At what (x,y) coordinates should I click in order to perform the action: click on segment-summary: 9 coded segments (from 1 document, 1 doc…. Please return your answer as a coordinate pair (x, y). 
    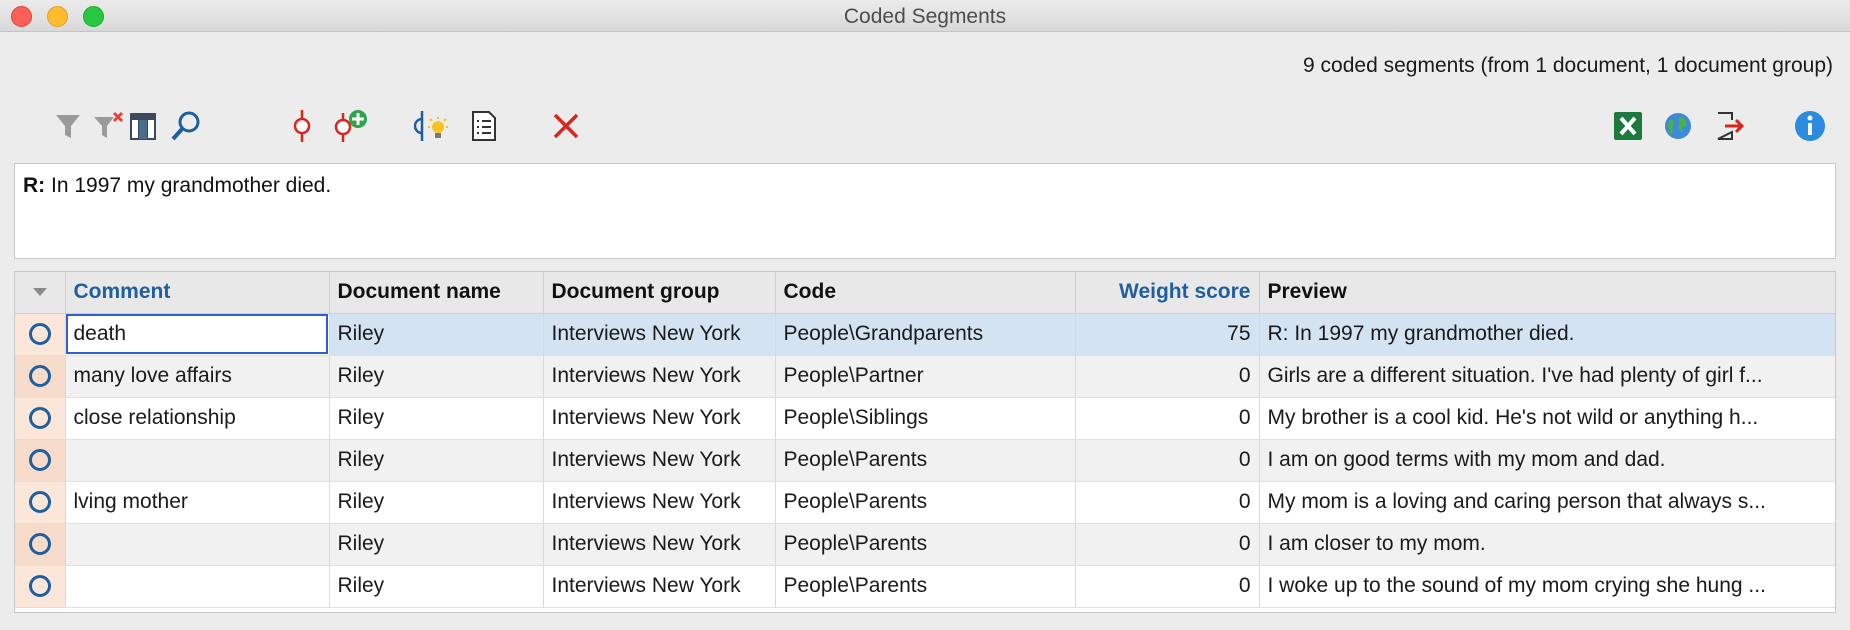
    Looking at the image, I should click on (1568, 65).